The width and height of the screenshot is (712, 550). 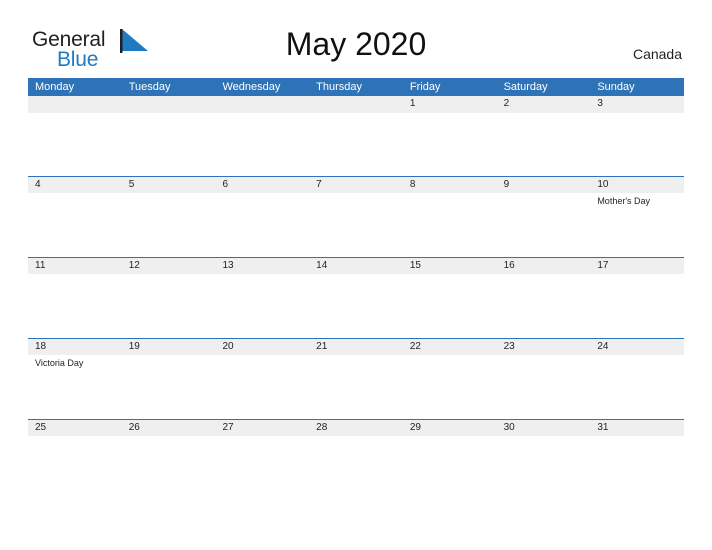 What do you see at coordinates (449, 216) in the screenshot?
I see `day-cell: 8` at bounding box center [449, 216].